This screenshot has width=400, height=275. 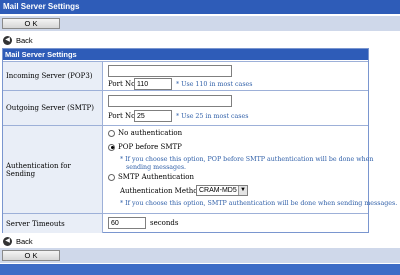 I want to click on auth-method-select: CRAM-MD5 ▼, so click(x=222, y=190).